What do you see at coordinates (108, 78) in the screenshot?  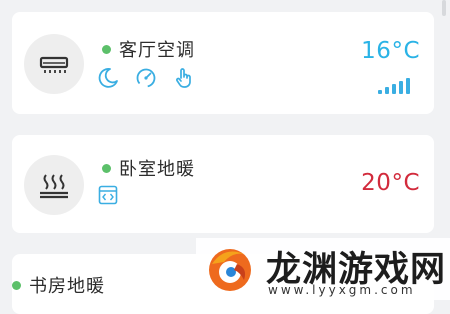 I see `moon-icon` at bounding box center [108, 78].